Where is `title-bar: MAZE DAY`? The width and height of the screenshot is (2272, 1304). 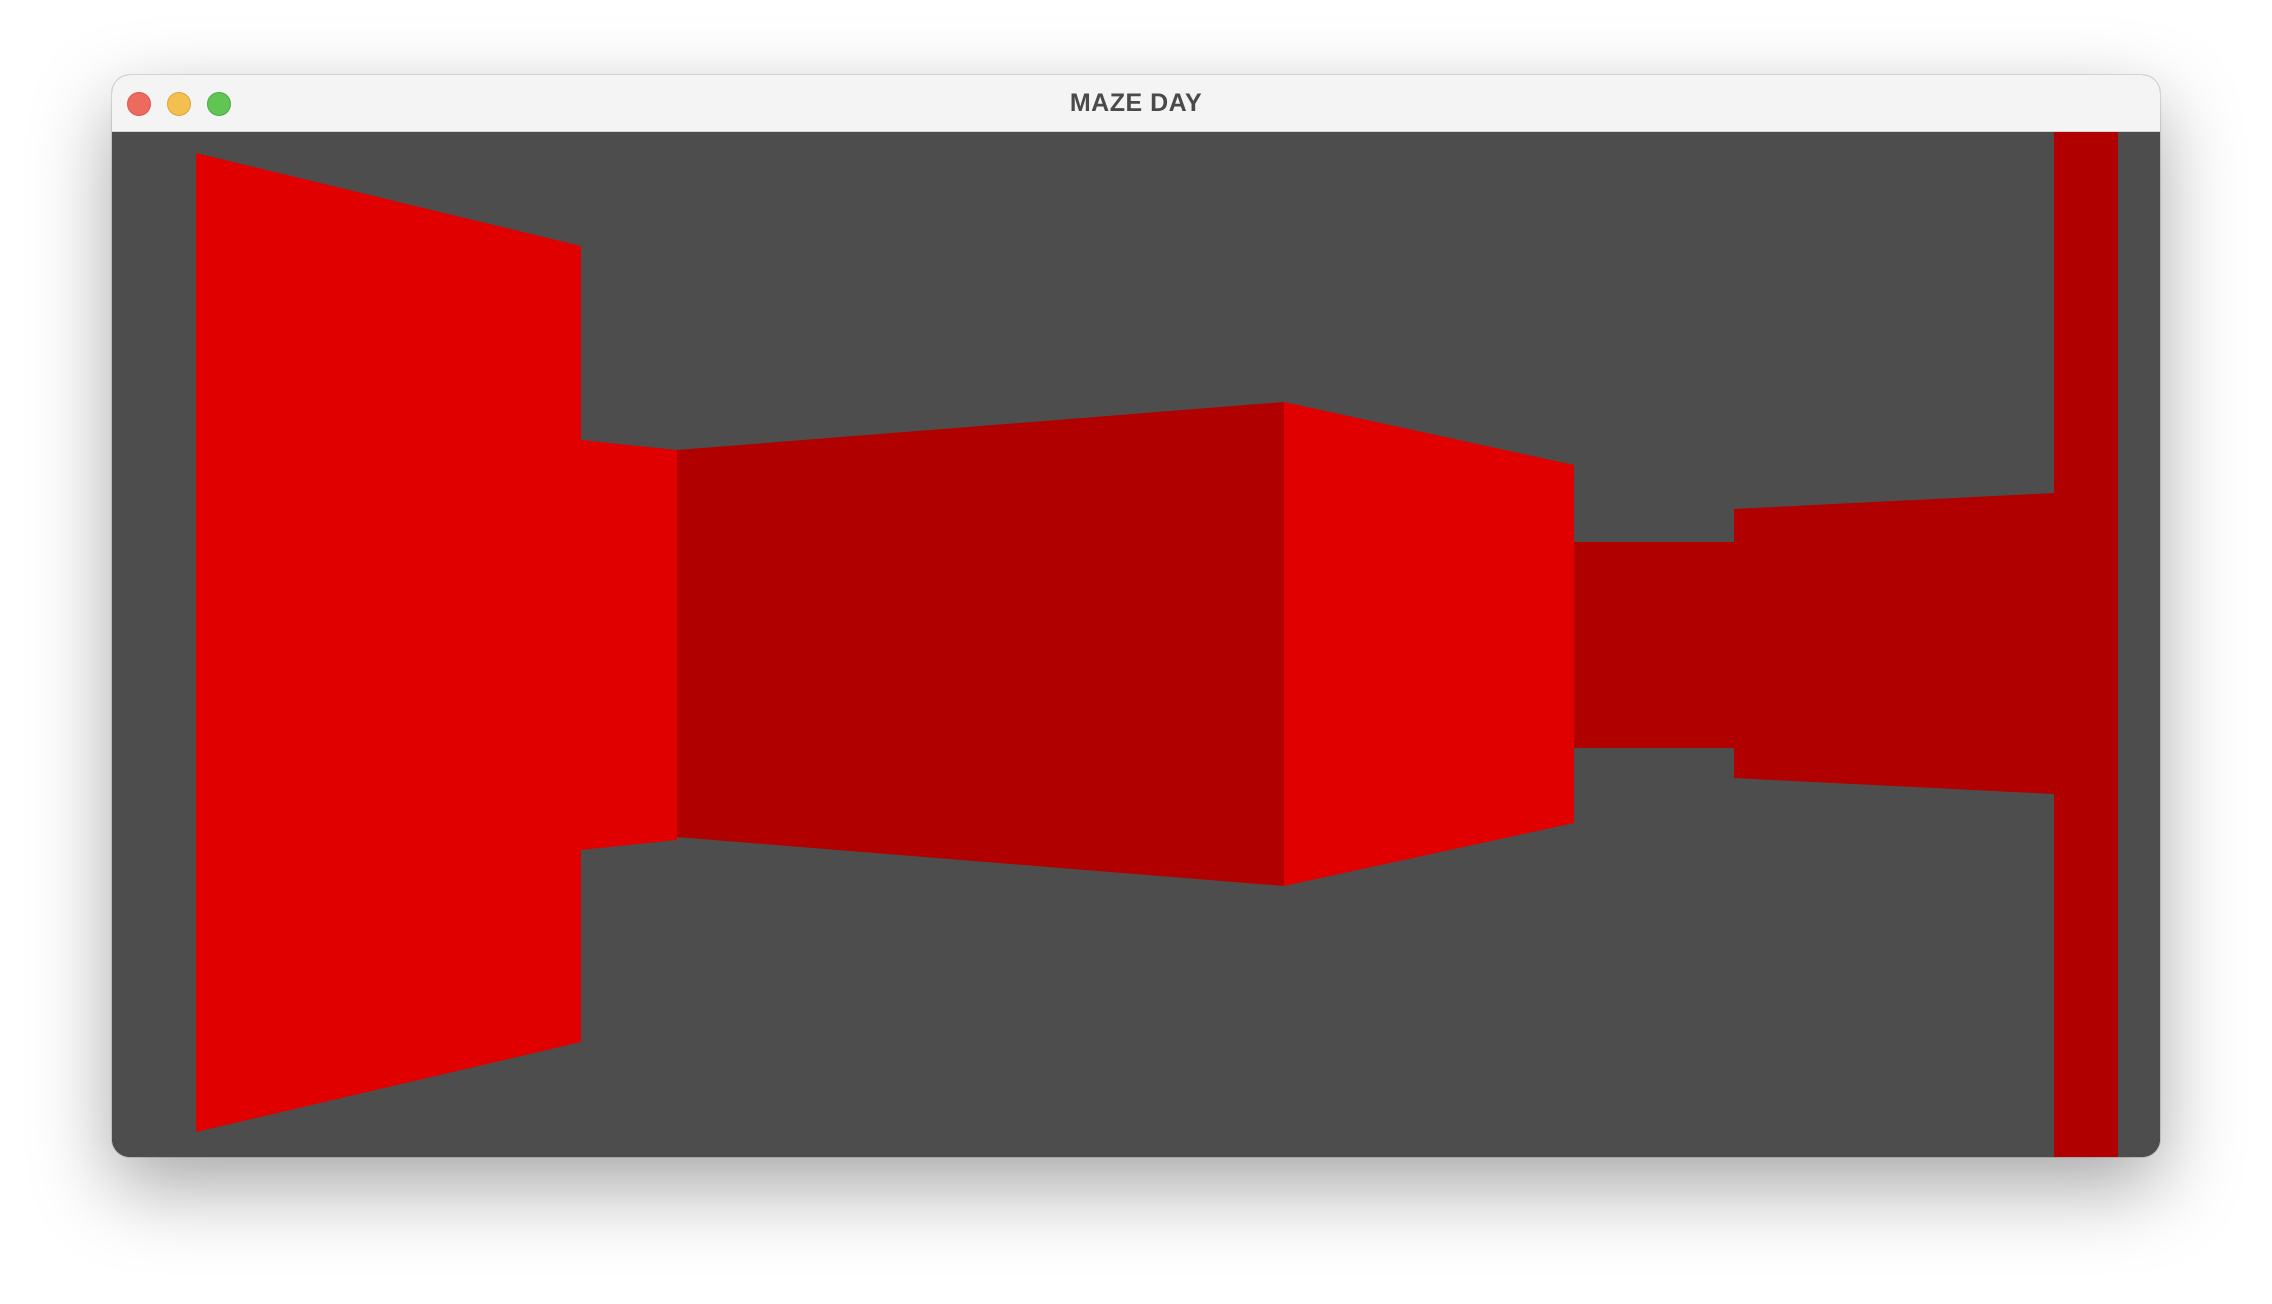
title-bar: MAZE DAY is located at coordinates (1136, 103).